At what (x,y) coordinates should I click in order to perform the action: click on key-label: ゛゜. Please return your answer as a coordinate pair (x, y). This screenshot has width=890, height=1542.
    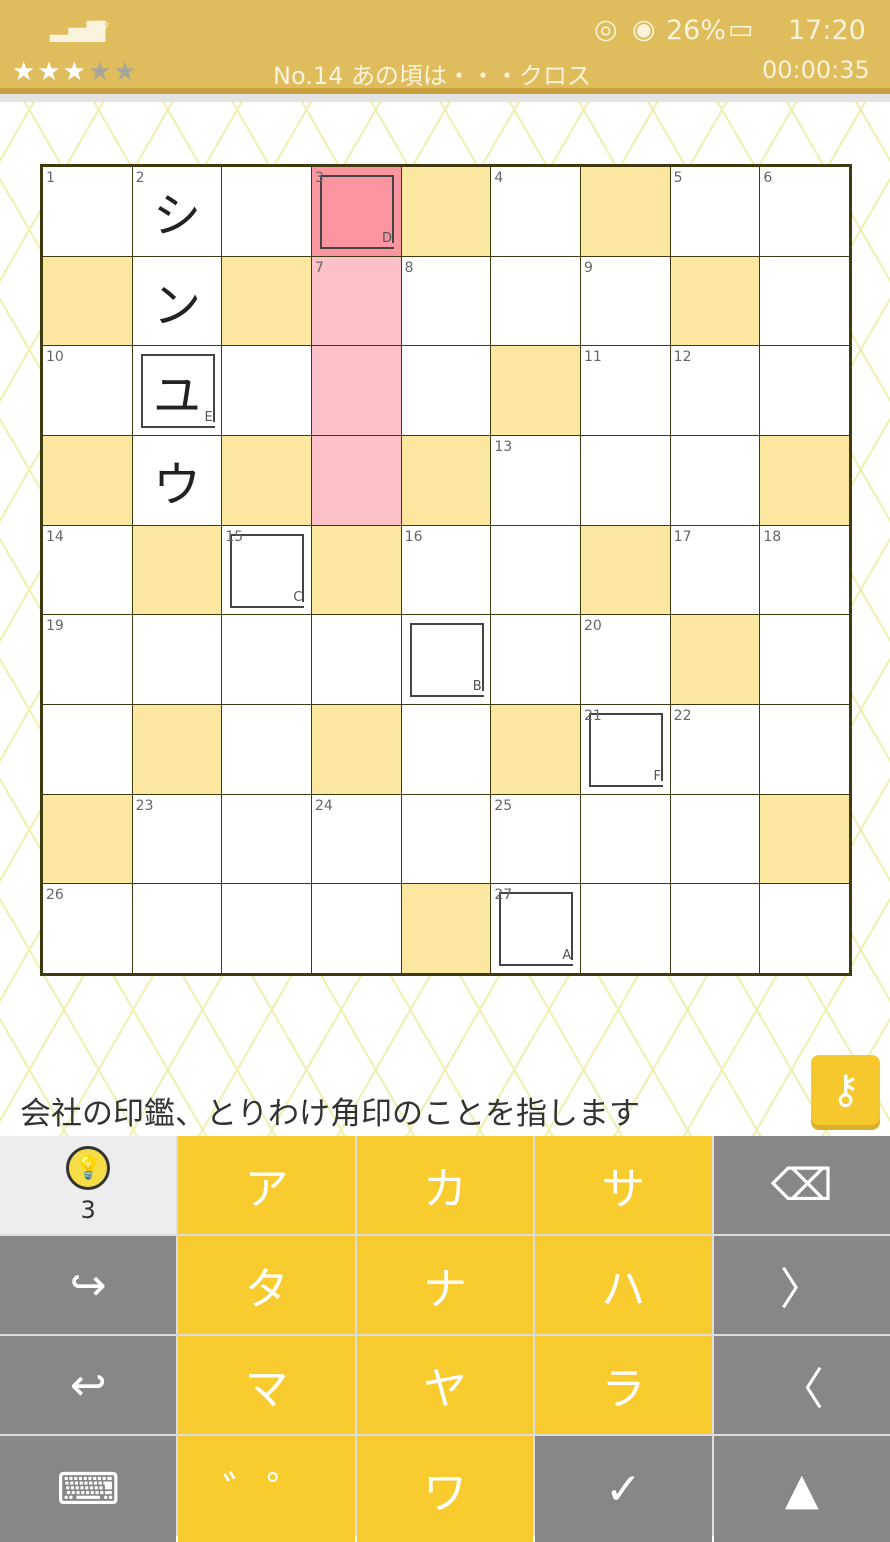
    Looking at the image, I should click on (266, 1493).